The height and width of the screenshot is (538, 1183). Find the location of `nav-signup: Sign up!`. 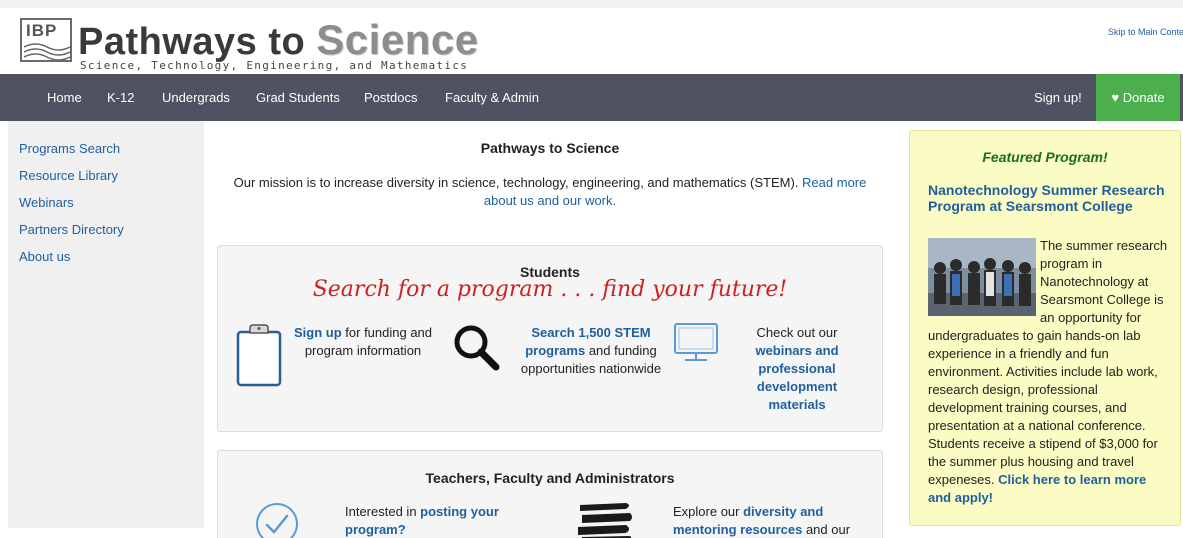

nav-signup: Sign up! is located at coordinates (1058, 97).